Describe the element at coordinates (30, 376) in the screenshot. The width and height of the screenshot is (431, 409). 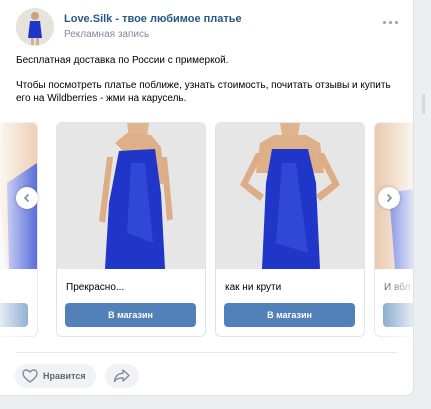
I see `heart-icon` at that location.